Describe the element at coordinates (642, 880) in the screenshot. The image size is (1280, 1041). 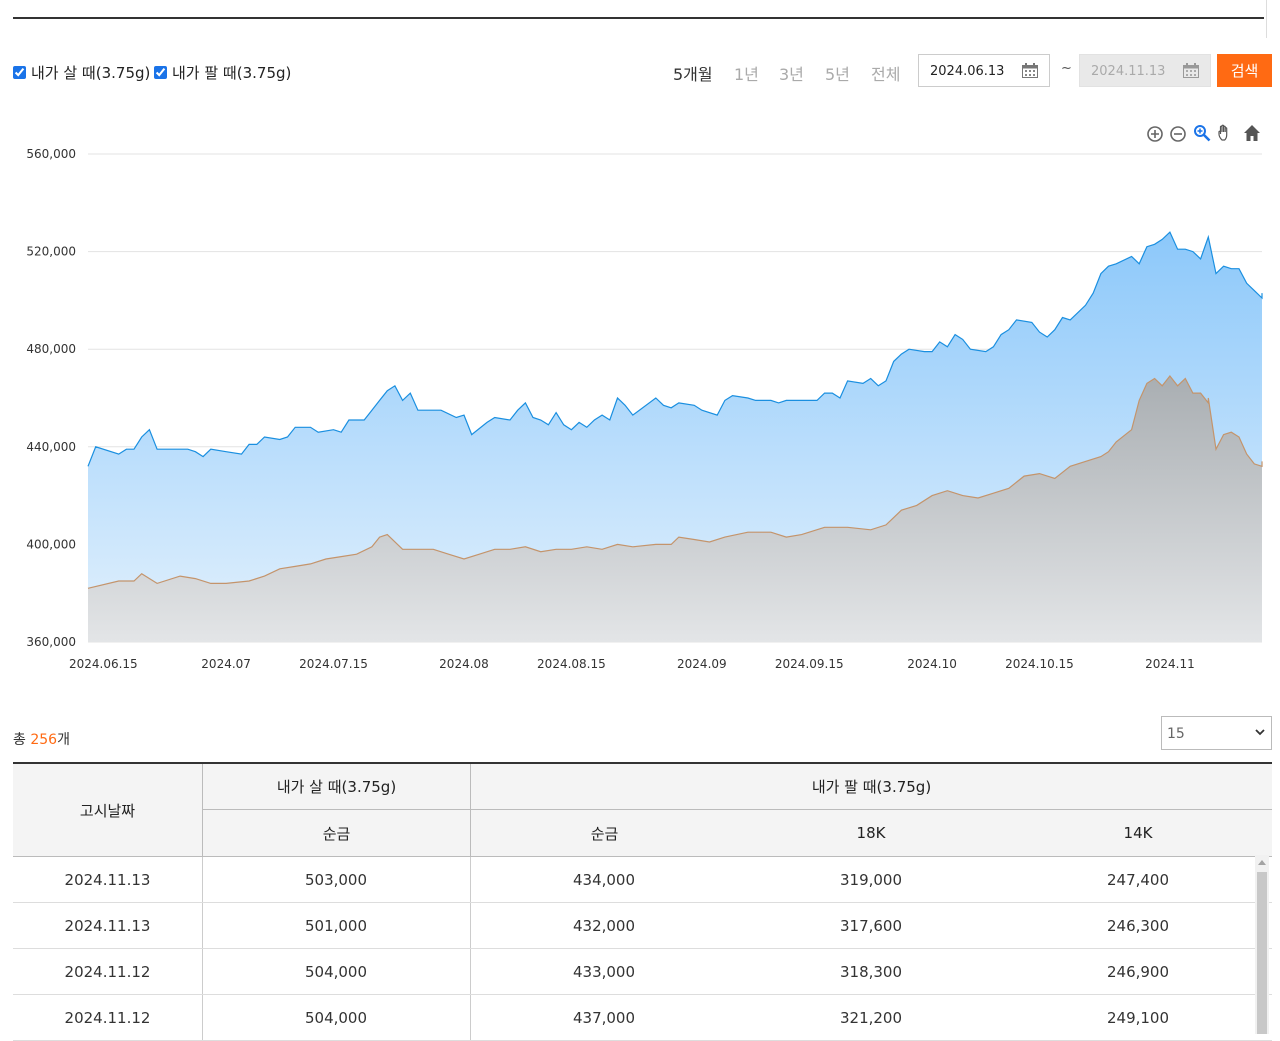
I see `table-row: 2024.11.13 503,000 434,000 319,000 247,400` at that location.